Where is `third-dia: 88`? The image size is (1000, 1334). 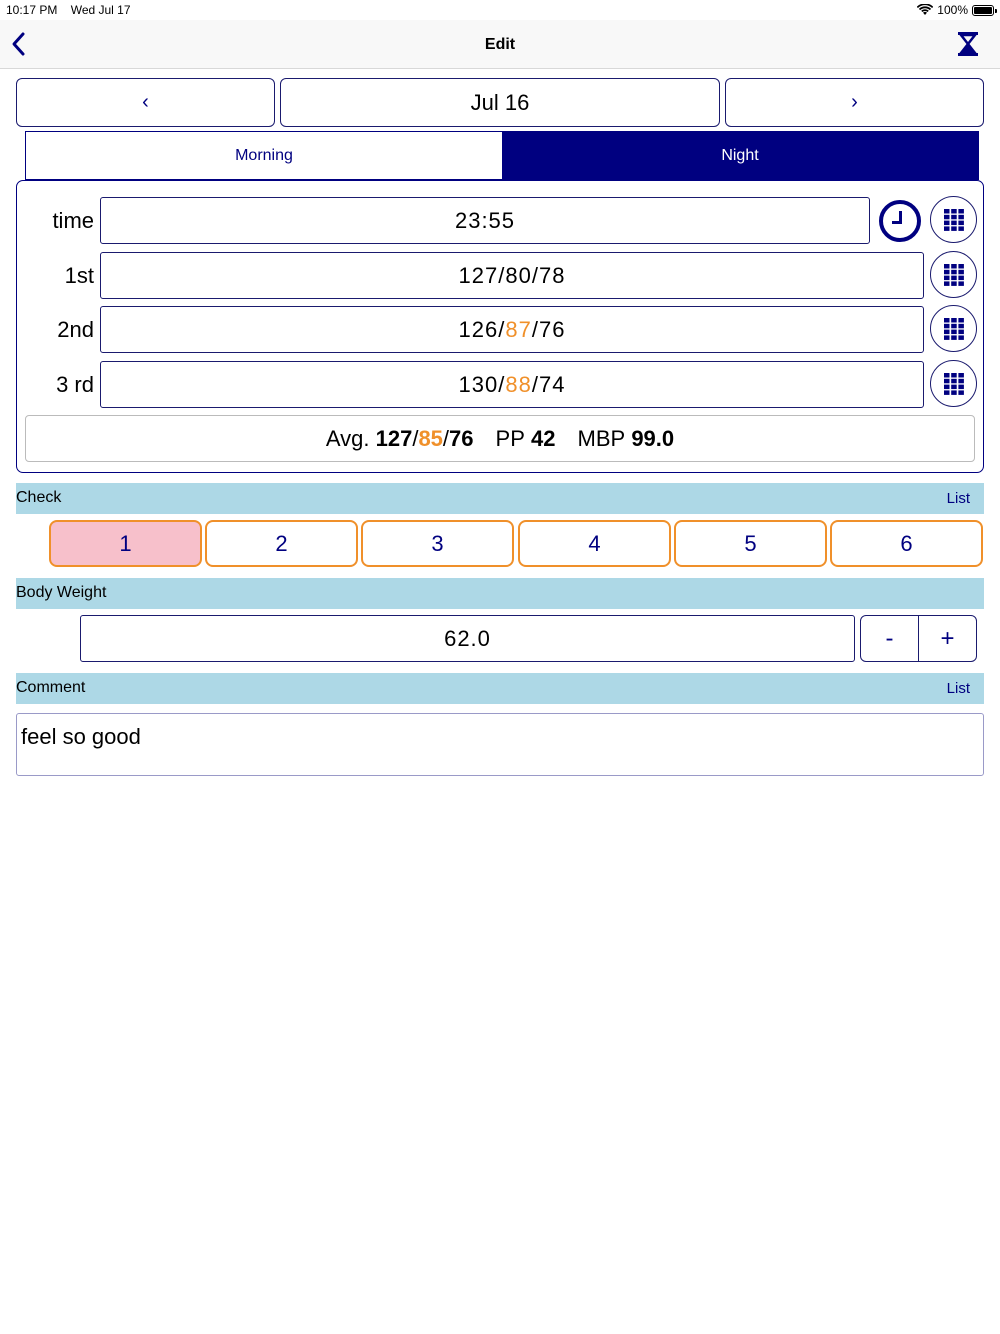 third-dia: 88 is located at coordinates (518, 384).